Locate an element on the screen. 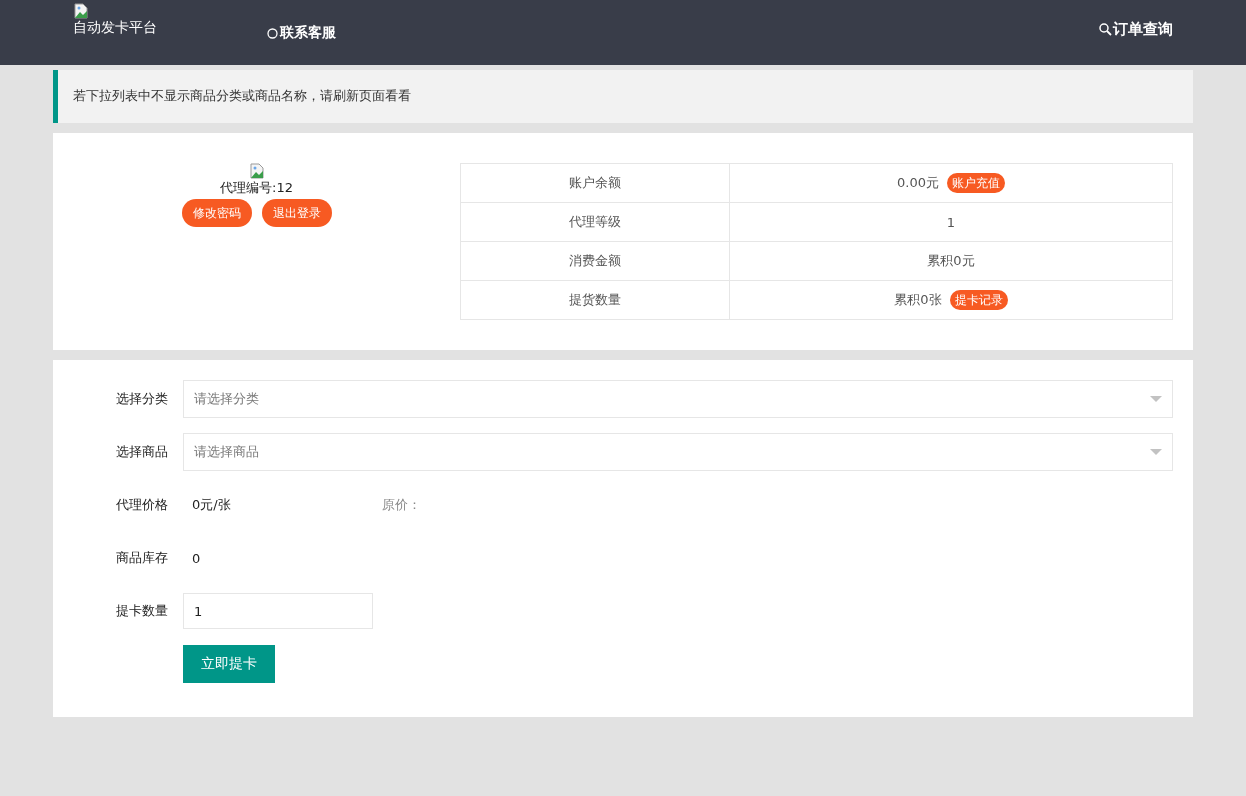  quantity-input: 1 is located at coordinates (278, 611).